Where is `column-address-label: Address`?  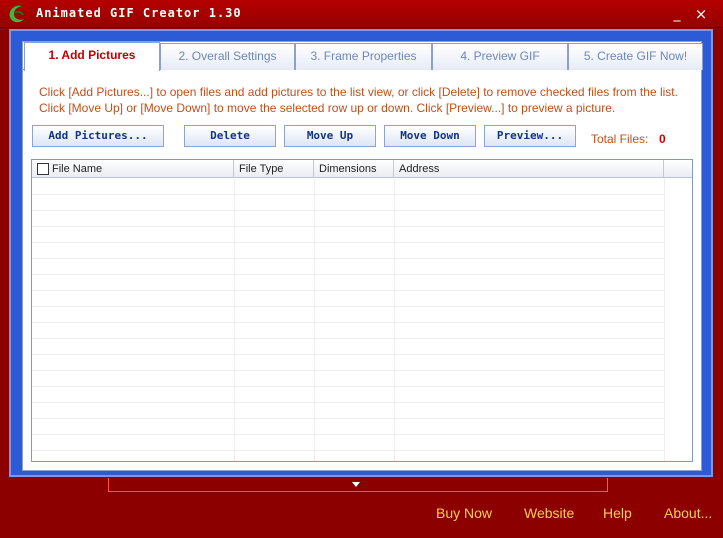 column-address-label: Address is located at coordinates (419, 169).